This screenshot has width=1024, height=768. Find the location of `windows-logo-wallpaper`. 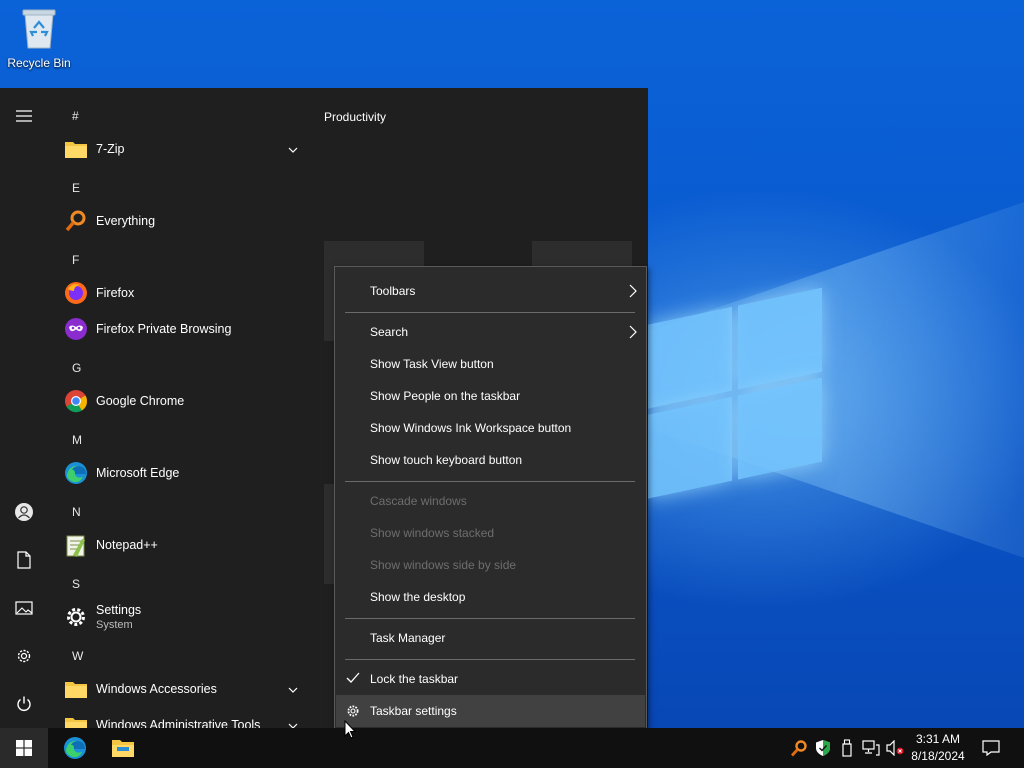

windows-logo-wallpaper is located at coordinates (735, 384).